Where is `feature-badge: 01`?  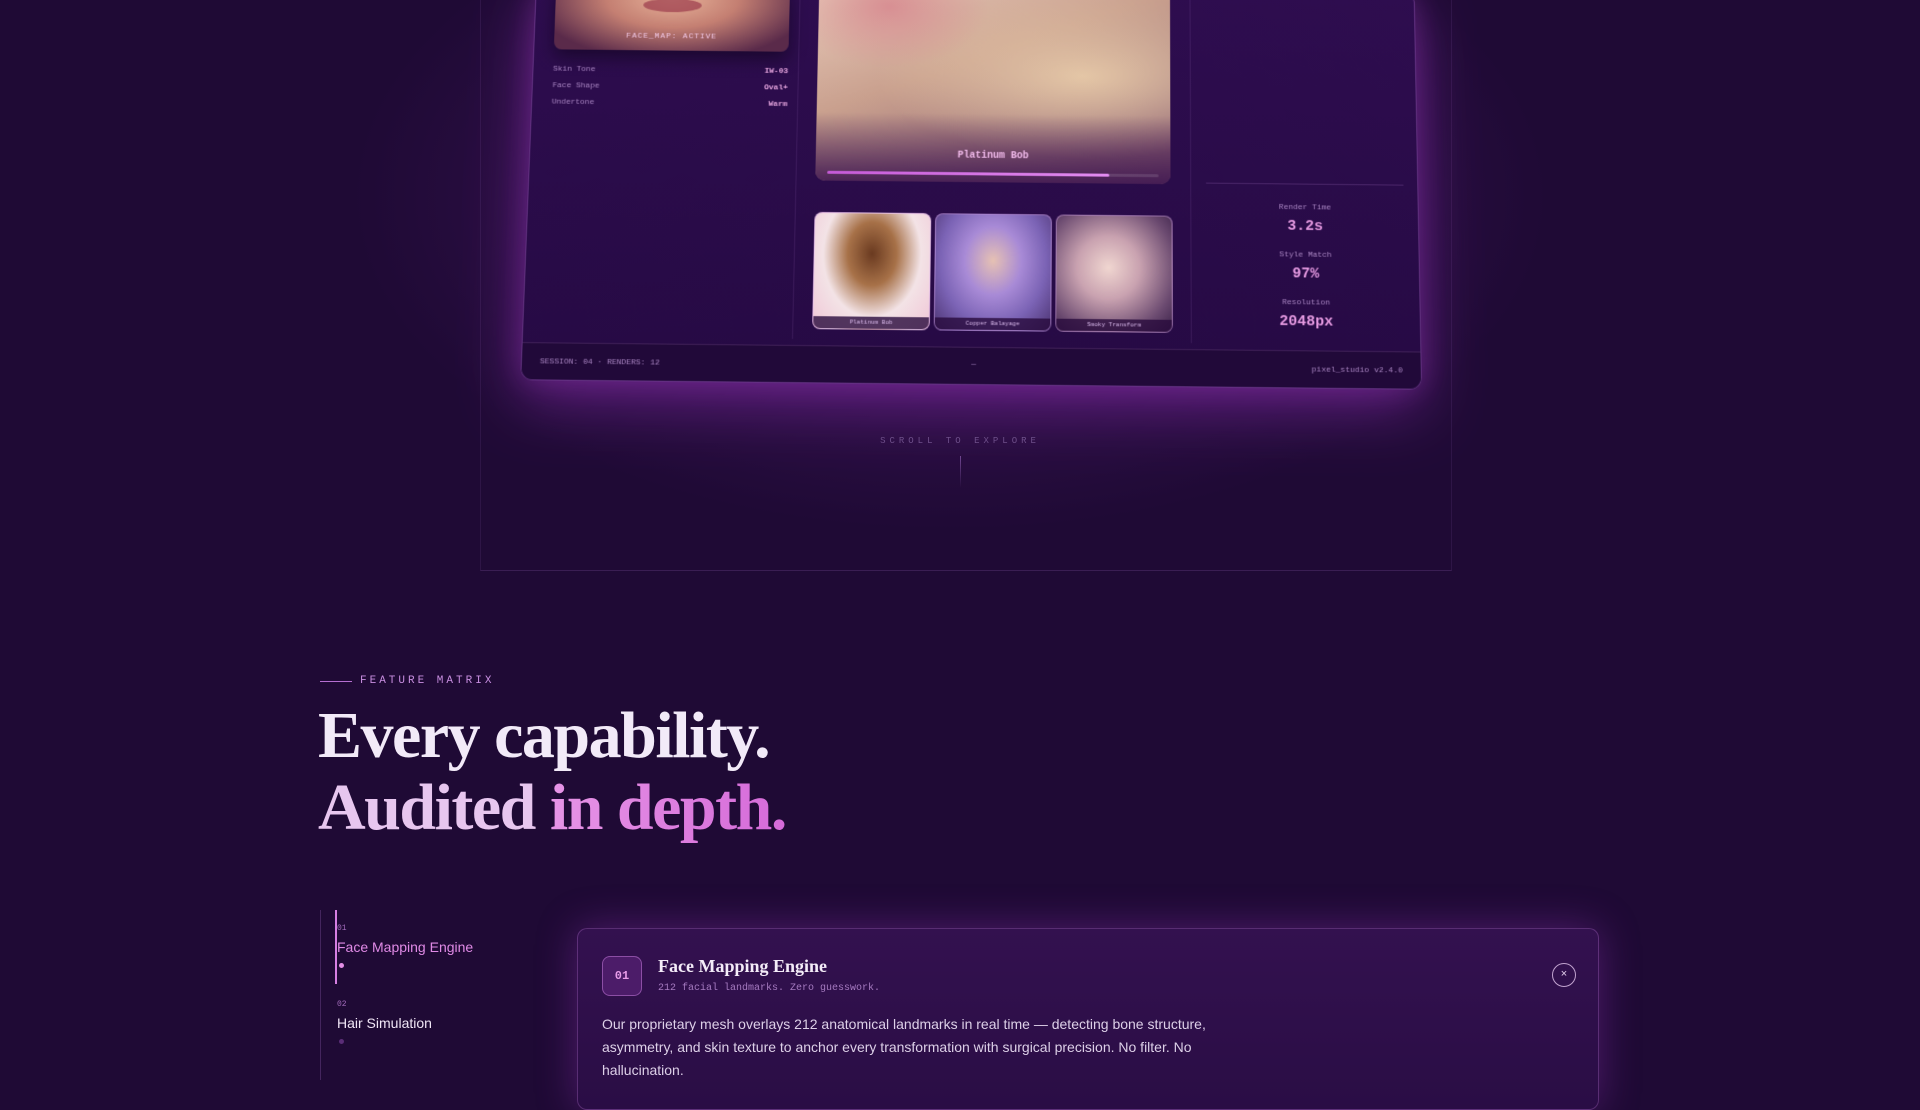
feature-badge: 01 is located at coordinates (622, 976).